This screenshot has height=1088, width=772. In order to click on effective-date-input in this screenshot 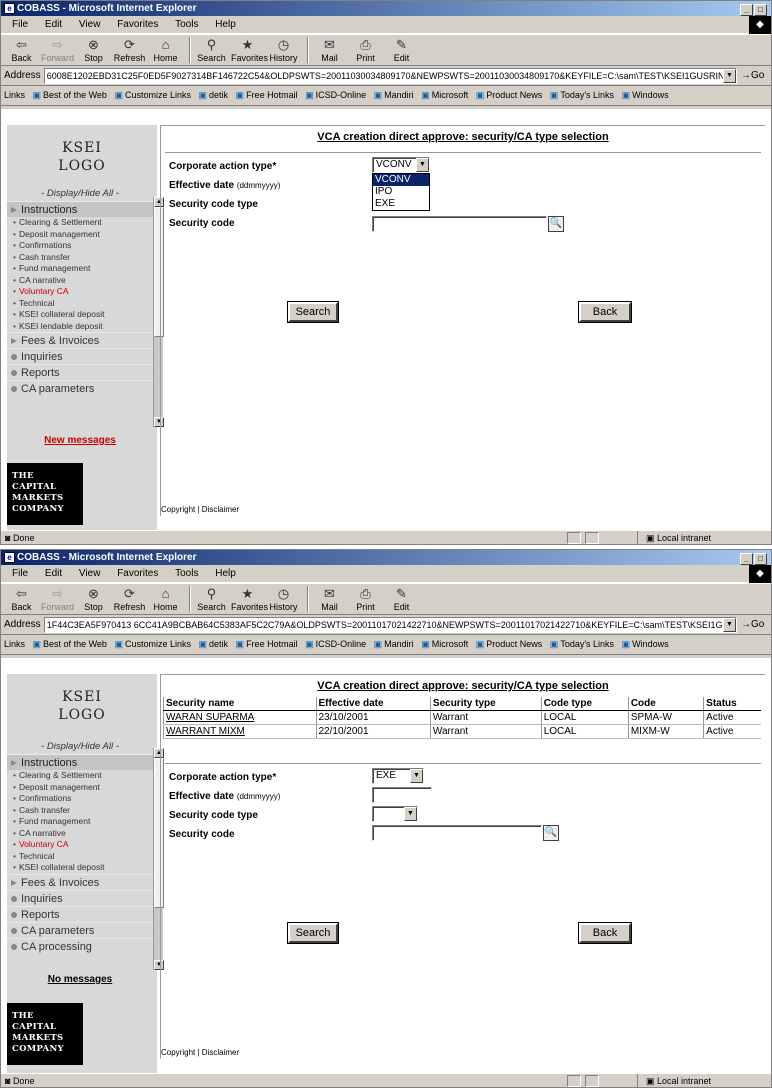, I will do `click(402, 795)`.